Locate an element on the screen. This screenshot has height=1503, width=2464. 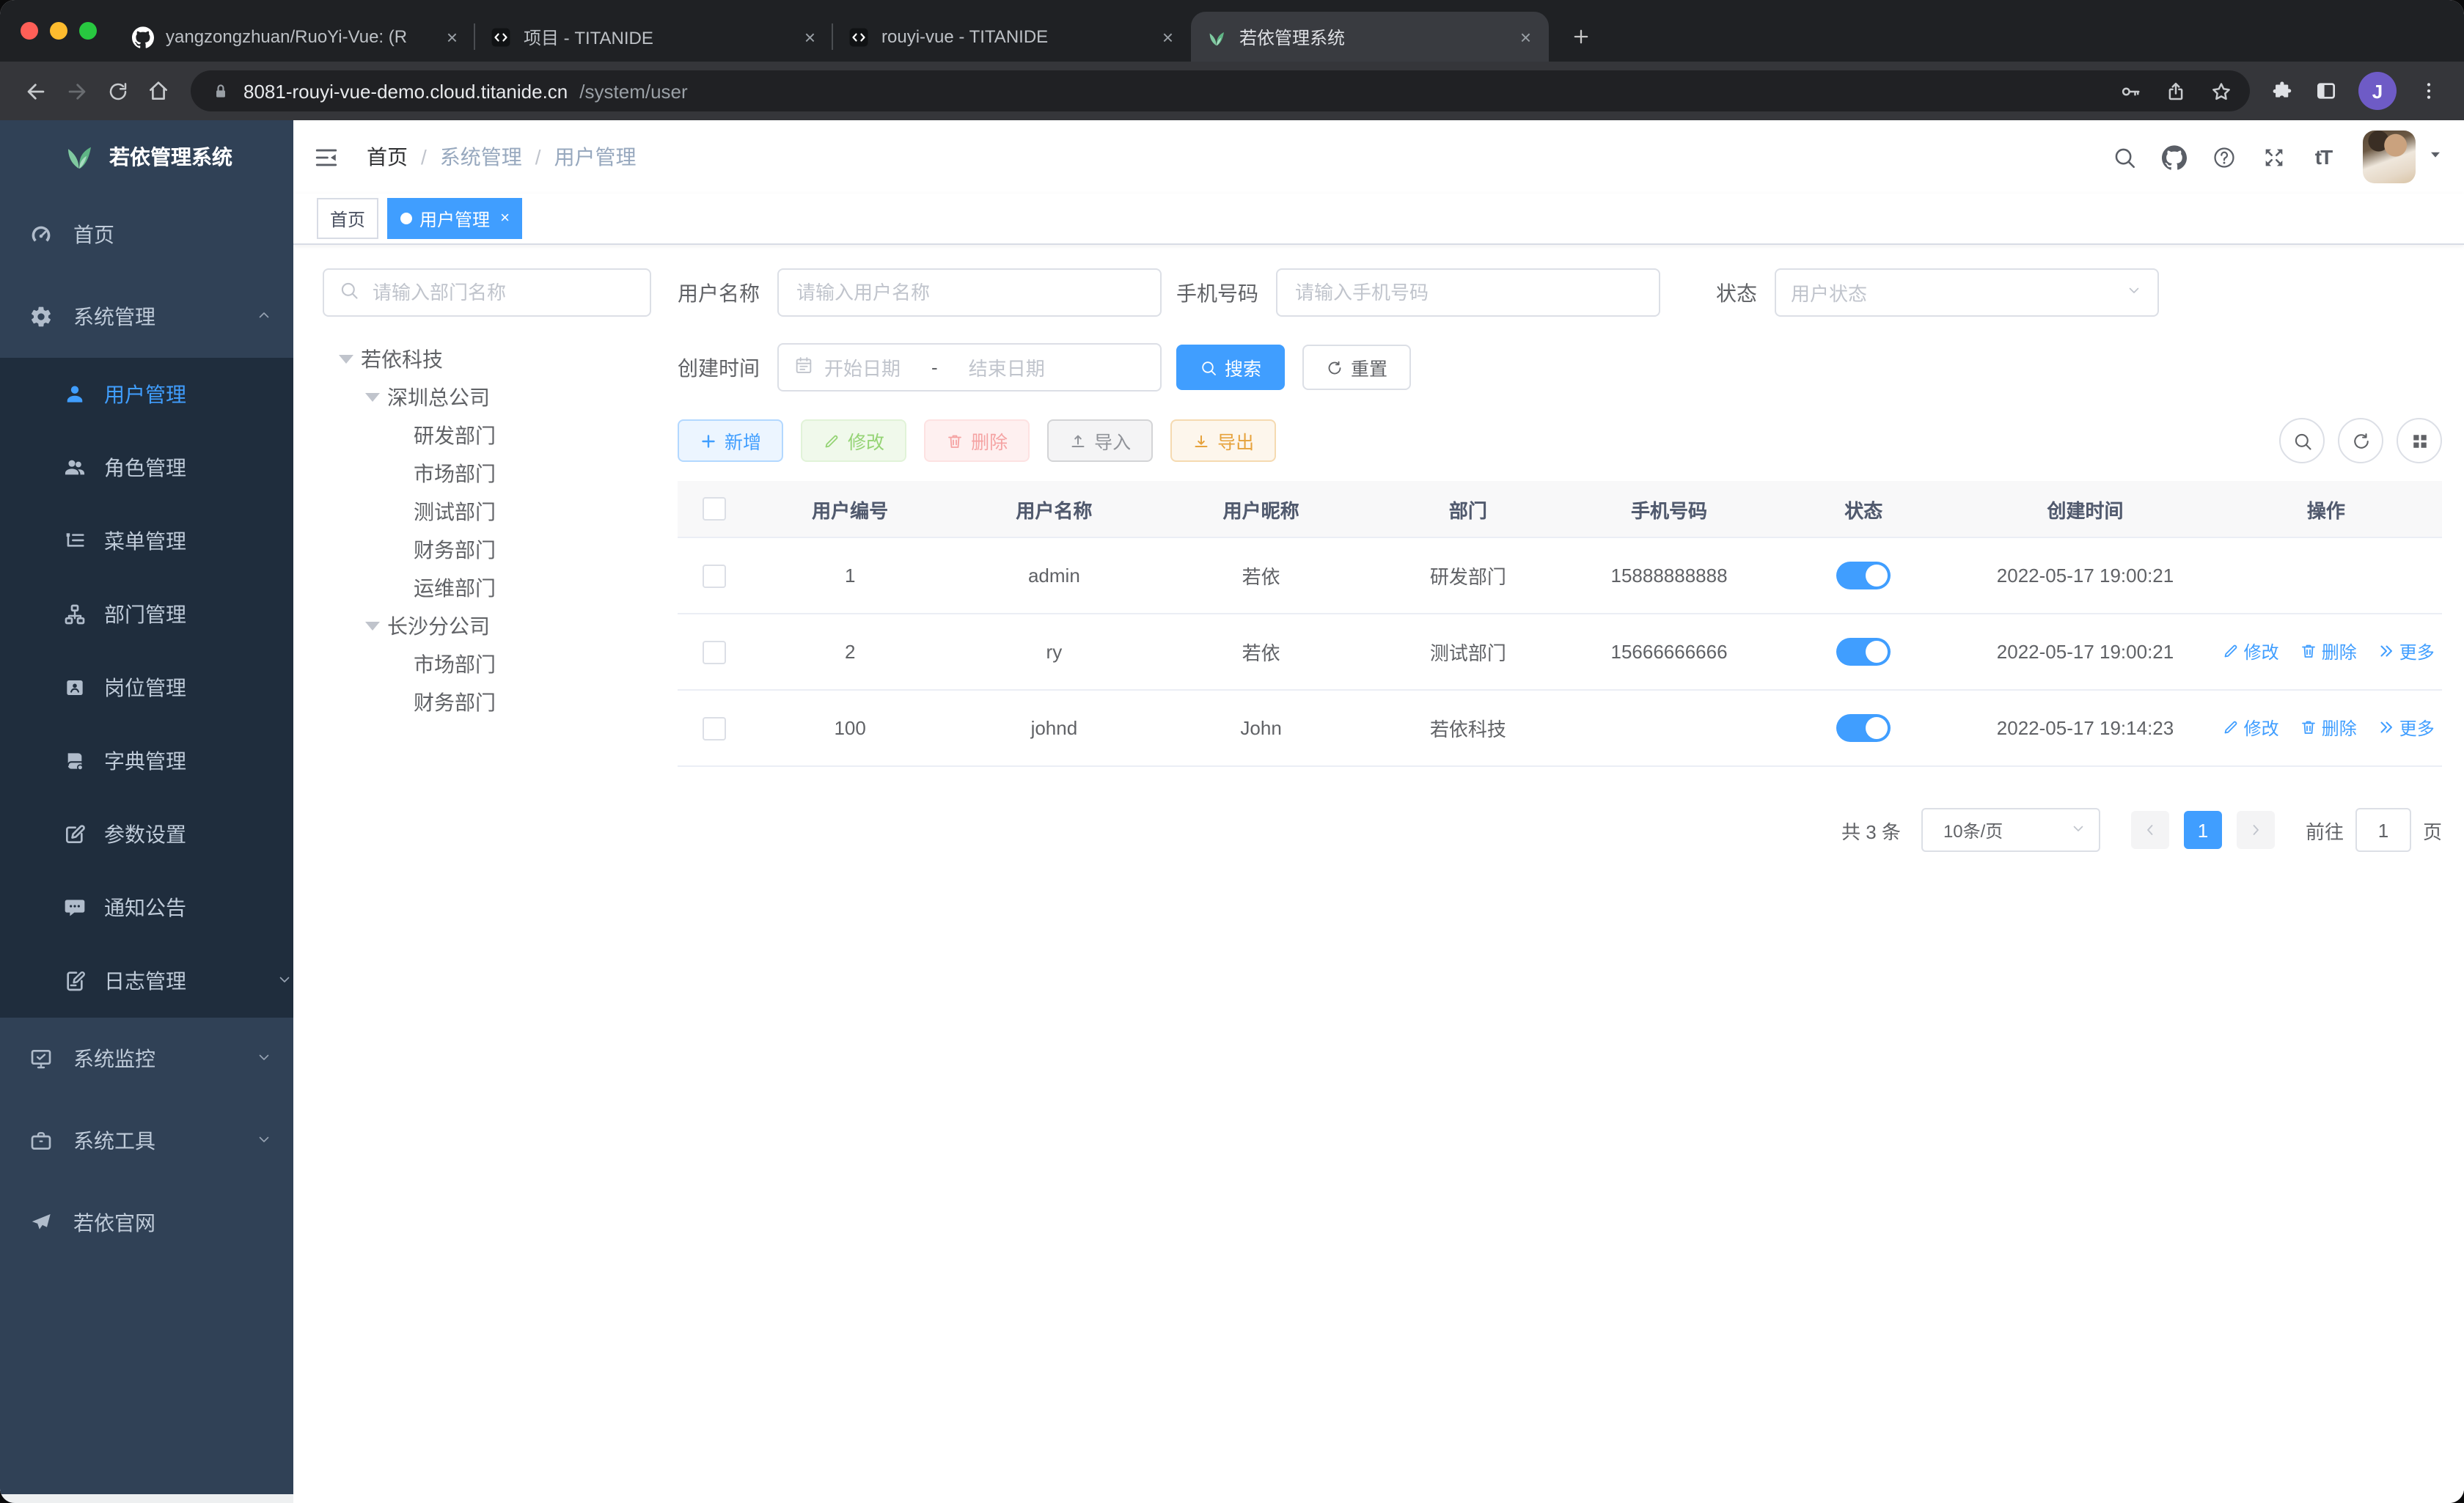
key-button is located at coordinates (2130, 91).